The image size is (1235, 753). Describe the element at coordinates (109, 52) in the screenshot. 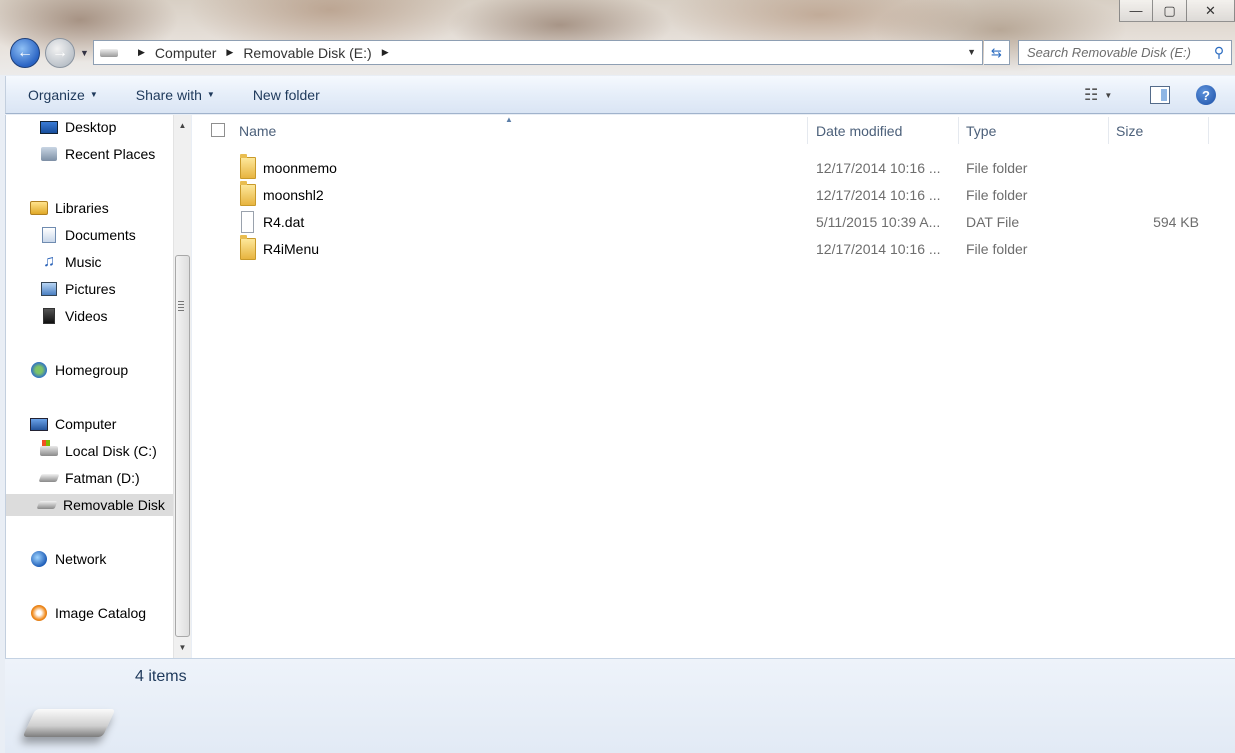

I see `removable-disk-small-icon` at that location.